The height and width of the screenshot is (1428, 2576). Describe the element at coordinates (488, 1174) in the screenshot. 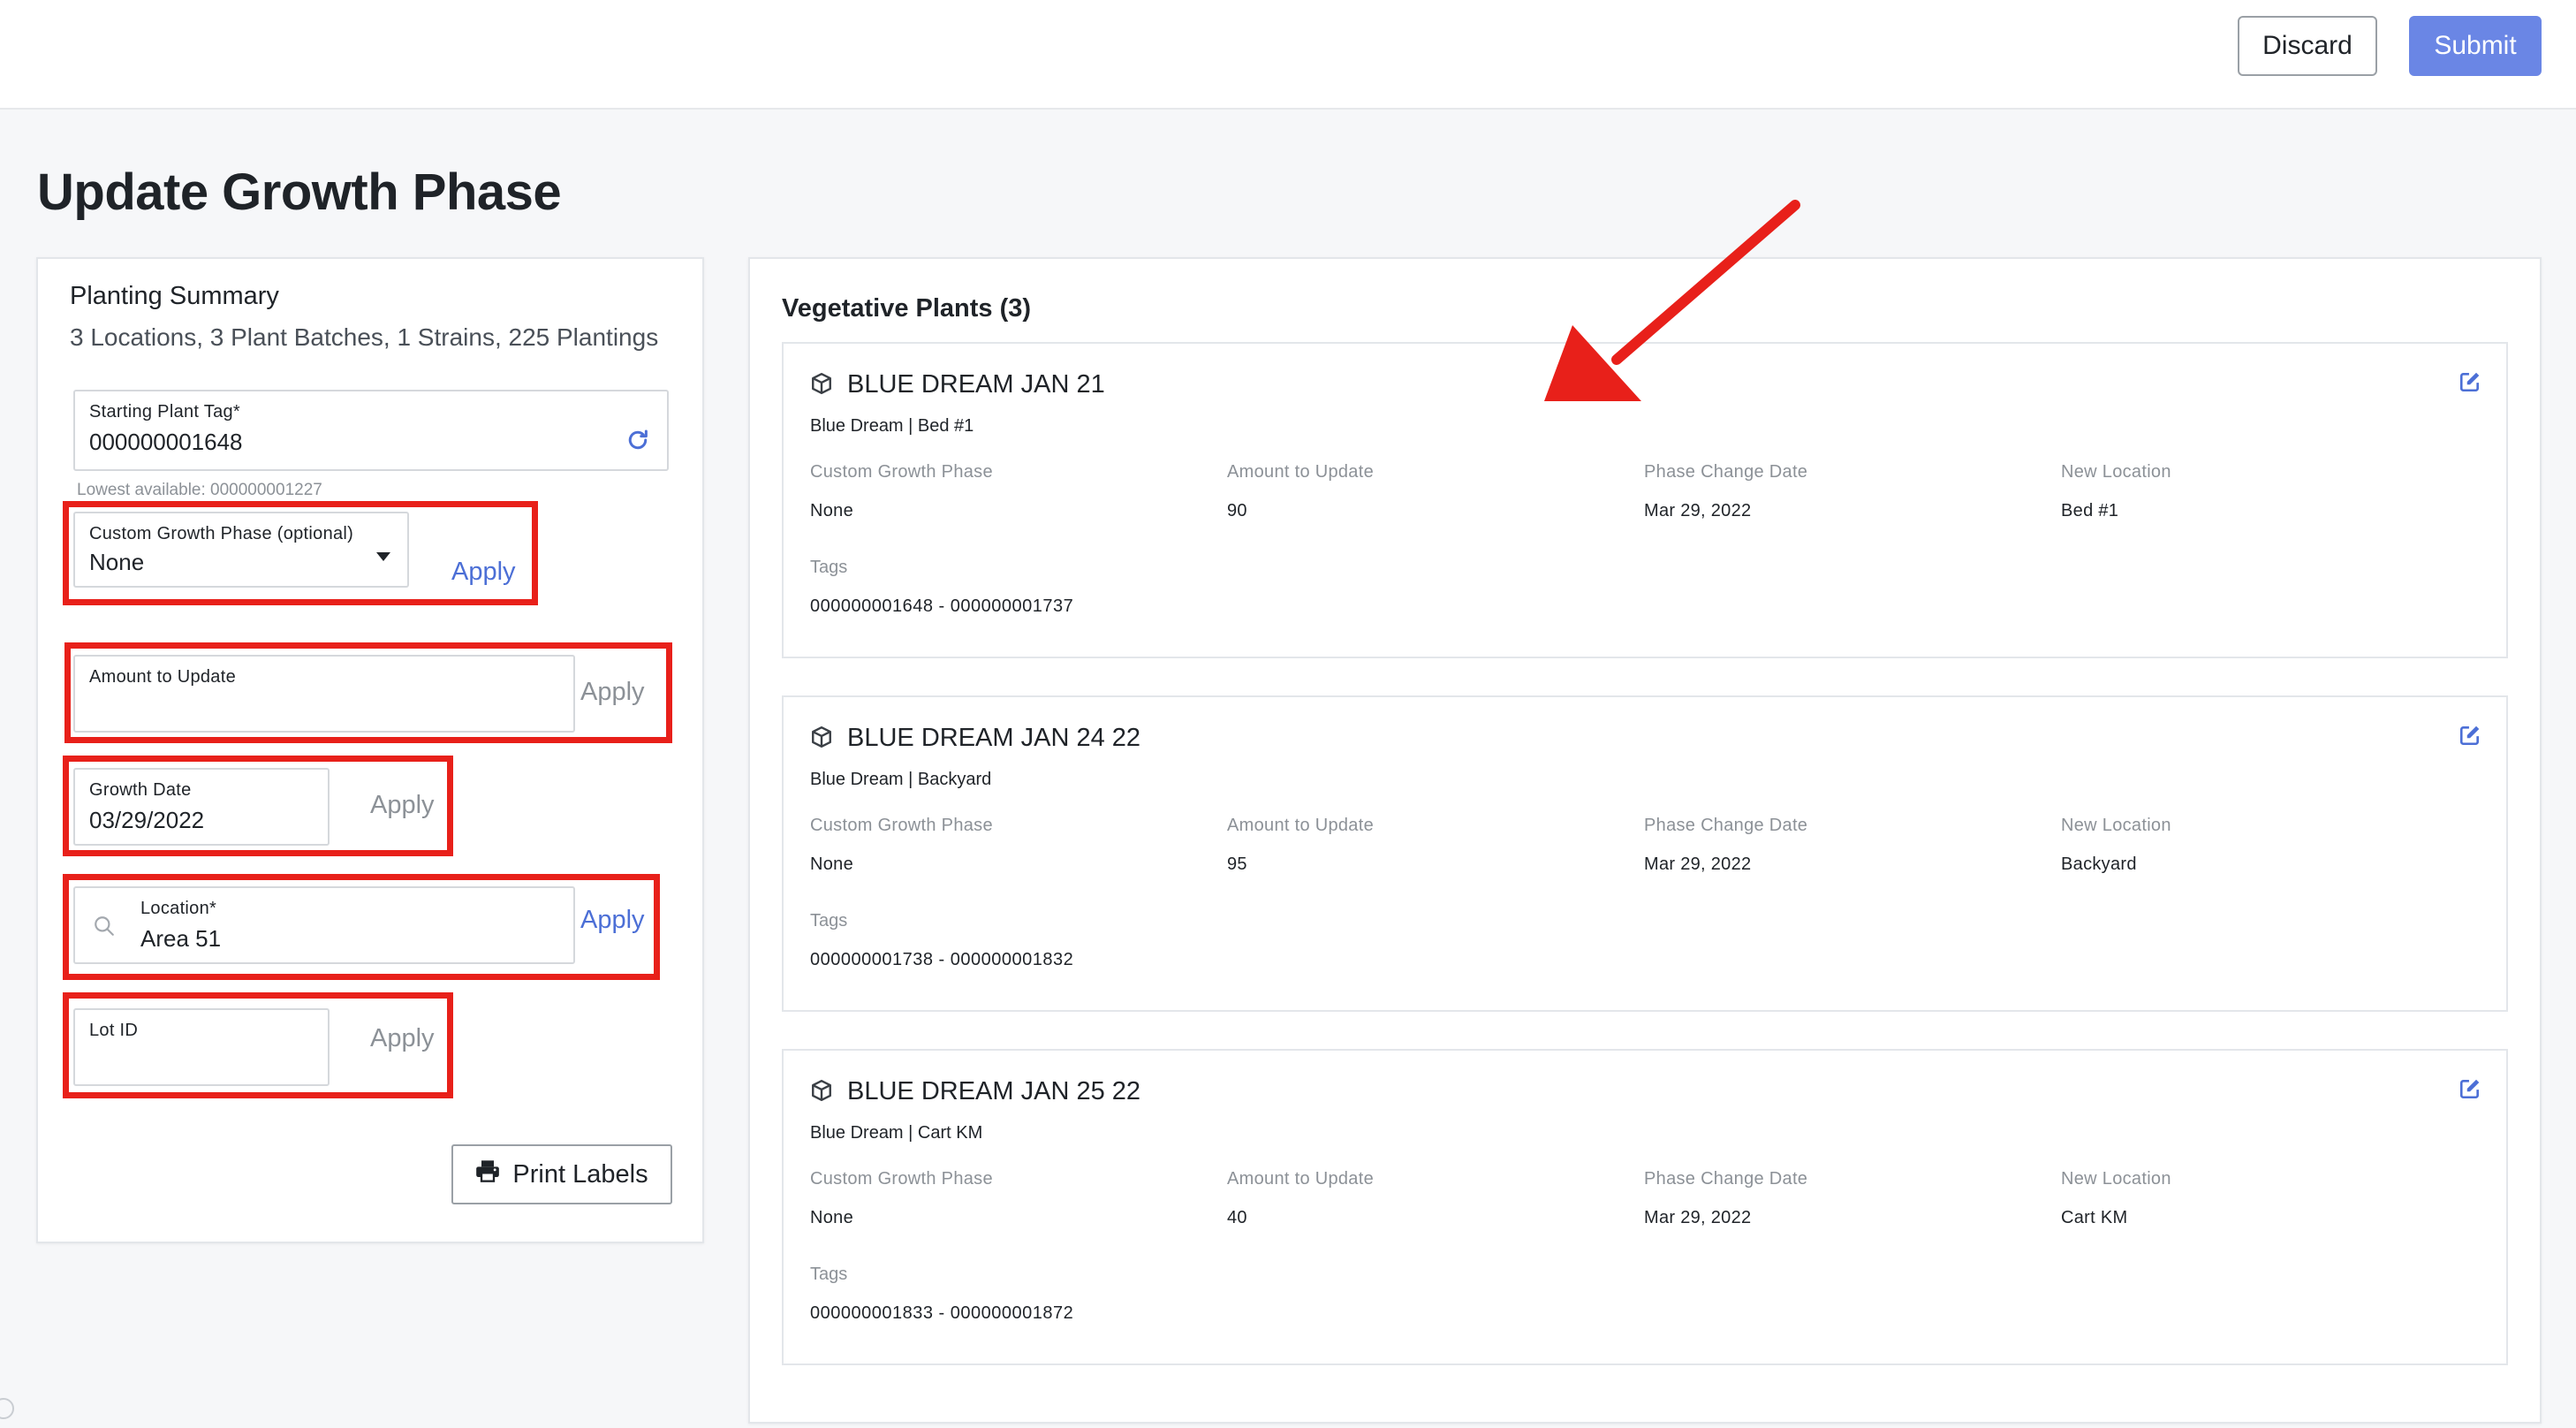

I see `printer-icon` at that location.